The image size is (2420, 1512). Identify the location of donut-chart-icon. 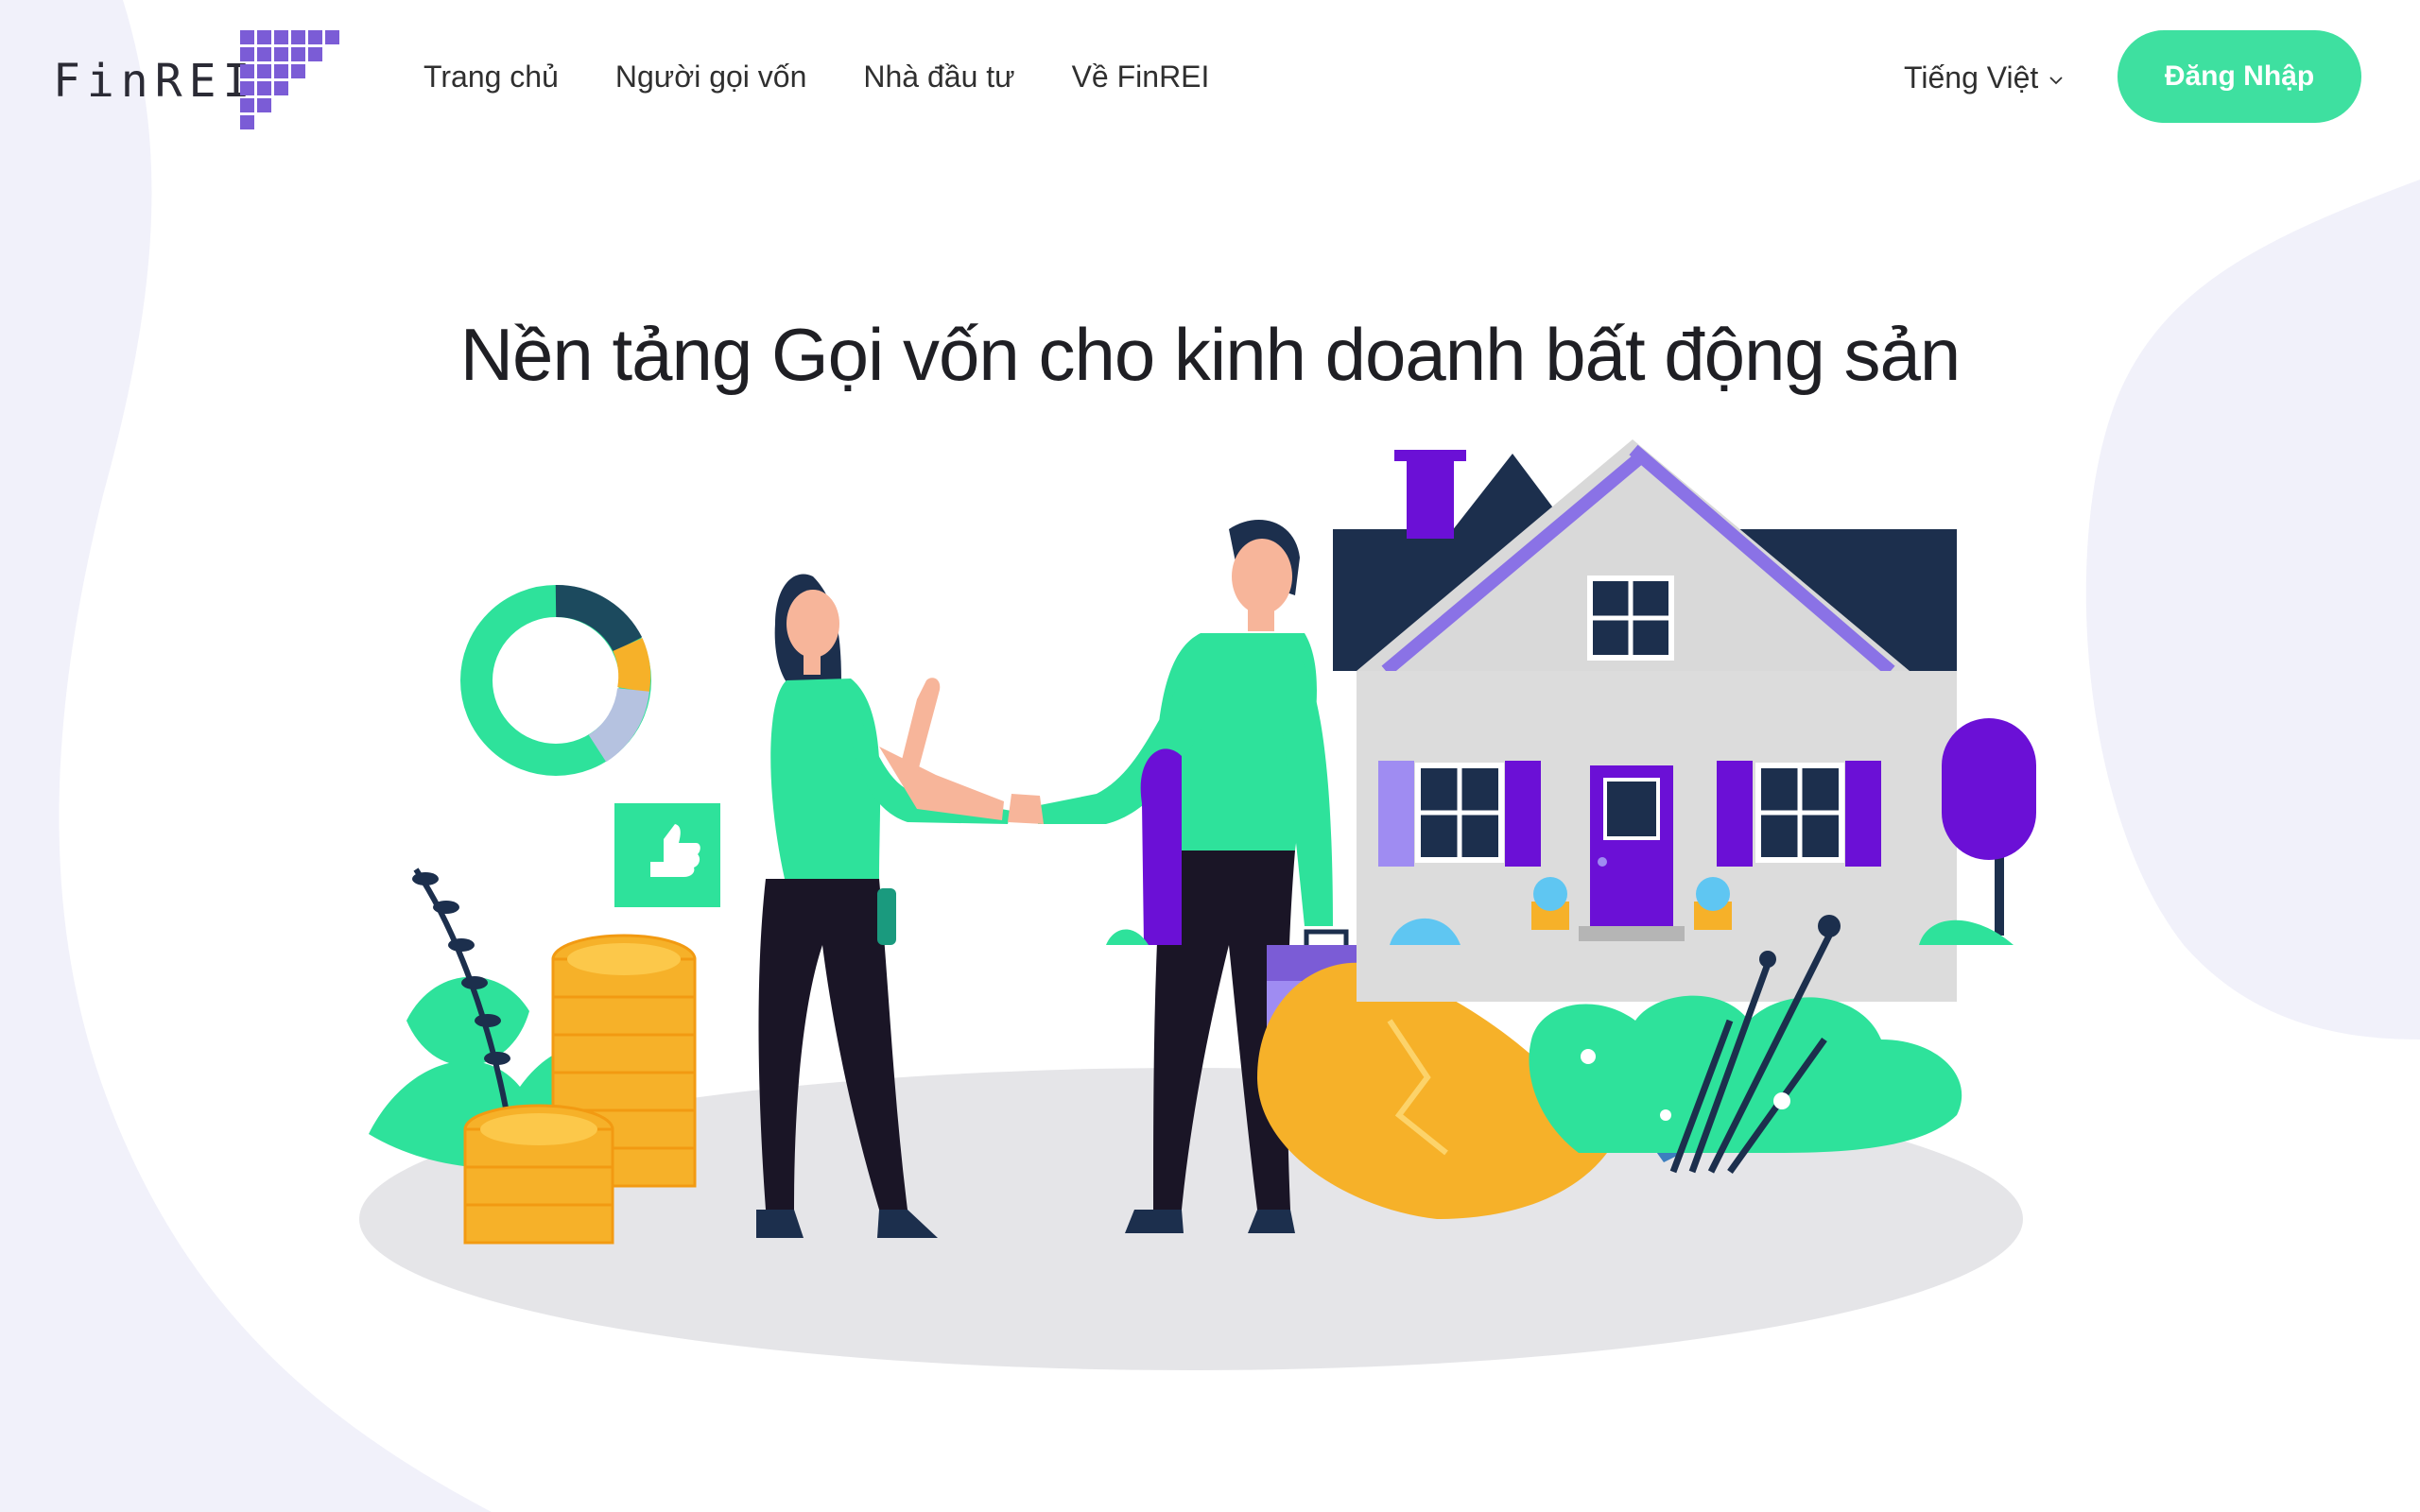
(555, 680).